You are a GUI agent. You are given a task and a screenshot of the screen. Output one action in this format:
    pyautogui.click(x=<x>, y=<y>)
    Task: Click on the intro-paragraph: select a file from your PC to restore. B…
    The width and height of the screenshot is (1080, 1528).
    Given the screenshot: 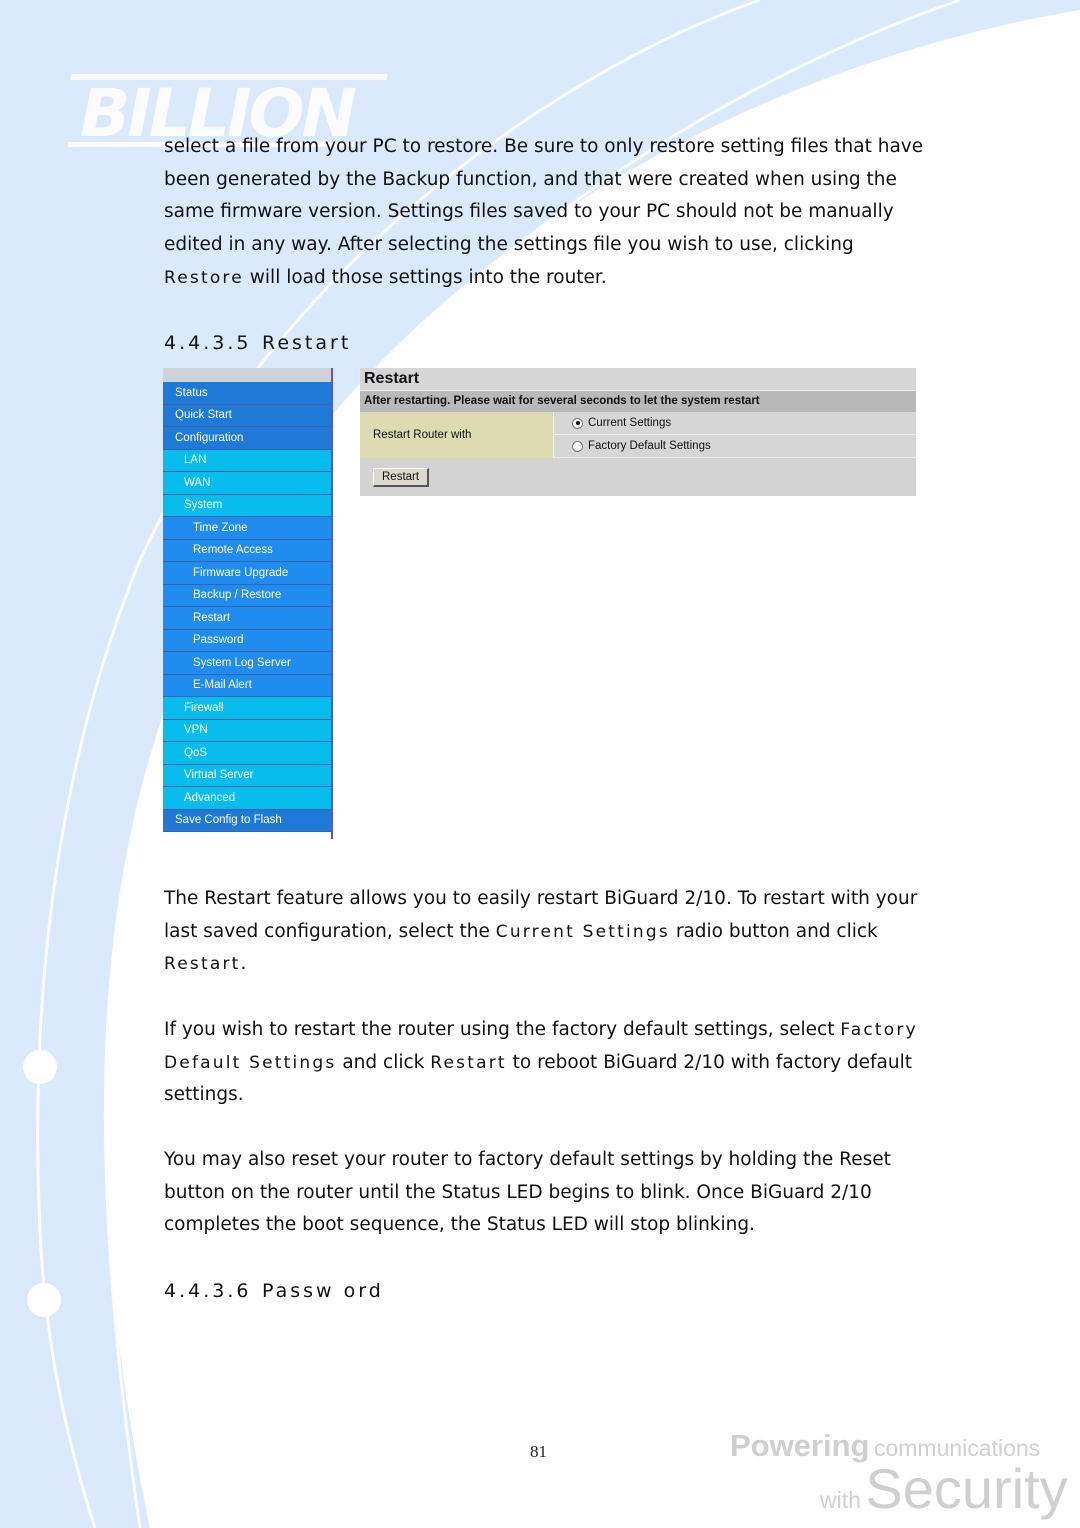 What is the action you would take?
    pyautogui.click(x=544, y=213)
    